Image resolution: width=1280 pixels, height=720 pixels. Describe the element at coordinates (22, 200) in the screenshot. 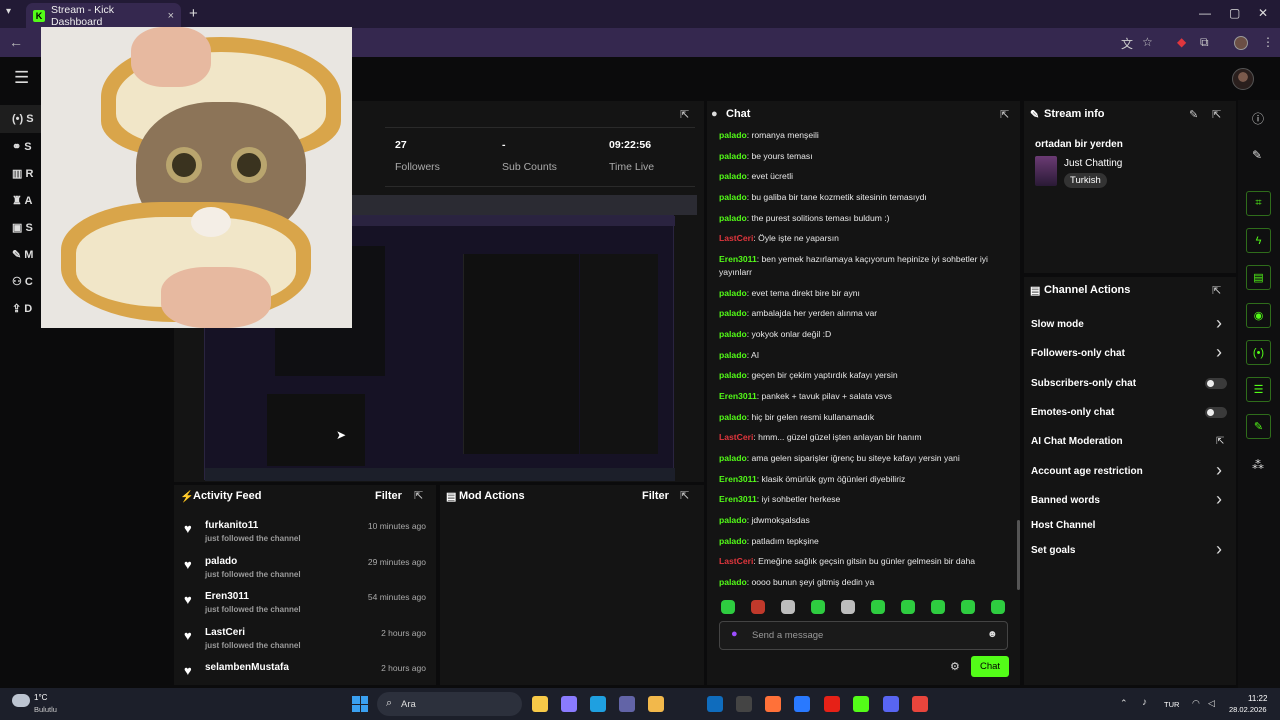

I see `sidebar-item-4: ♜ A` at that location.